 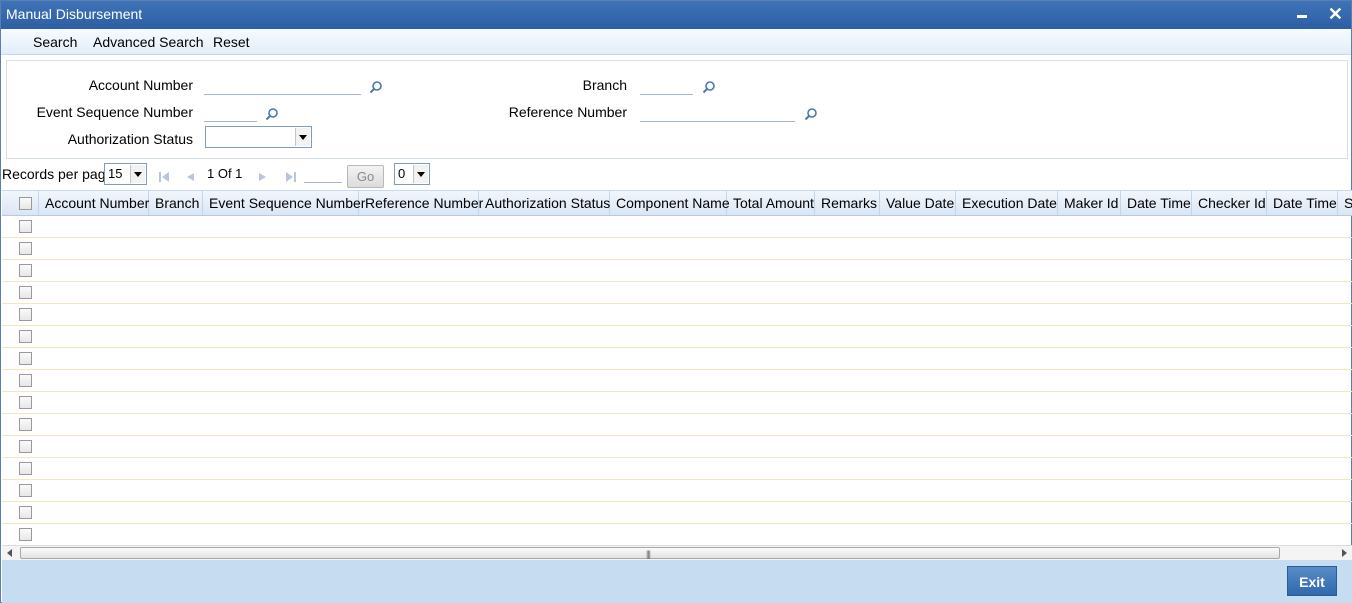 What do you see at coordinates (58, 174) in the screenshot?
I see `records-per-page-label: Records per page` at bounding box center [58, 174].